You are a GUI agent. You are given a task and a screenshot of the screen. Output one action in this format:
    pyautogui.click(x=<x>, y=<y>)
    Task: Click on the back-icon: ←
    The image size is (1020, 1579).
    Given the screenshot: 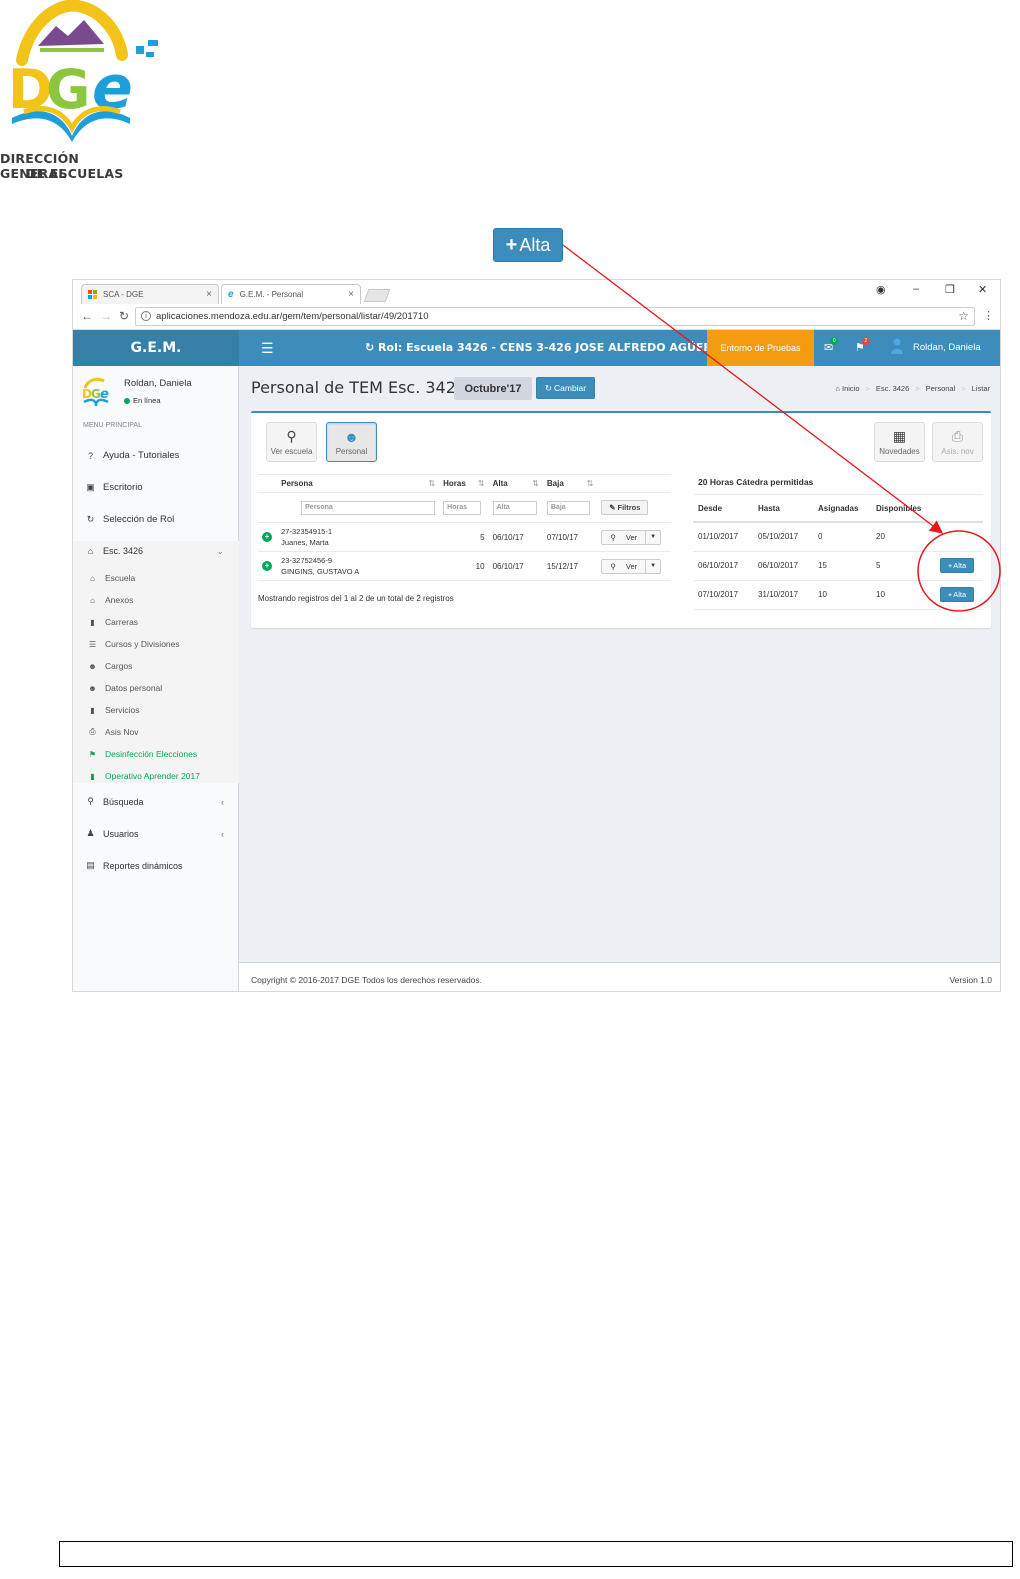 What is the action you would take?
    pyautogui.click(x=87, y=316)
    